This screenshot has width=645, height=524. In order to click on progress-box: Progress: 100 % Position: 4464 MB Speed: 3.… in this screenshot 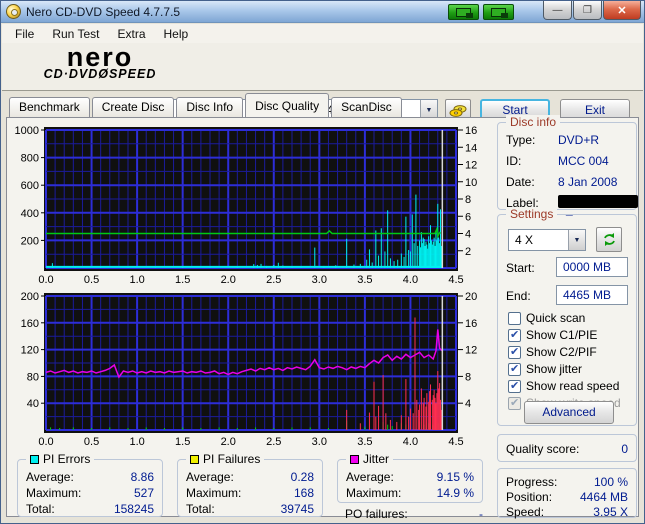, I will do `click(567, 493)`.